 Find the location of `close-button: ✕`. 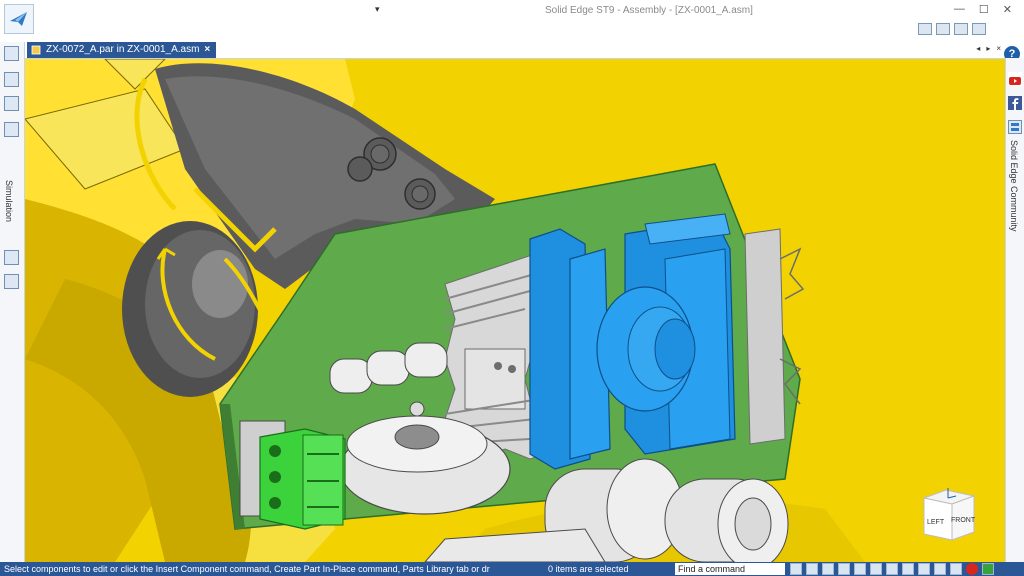

close-button: ✕ is located at coordinates (1007, 9).